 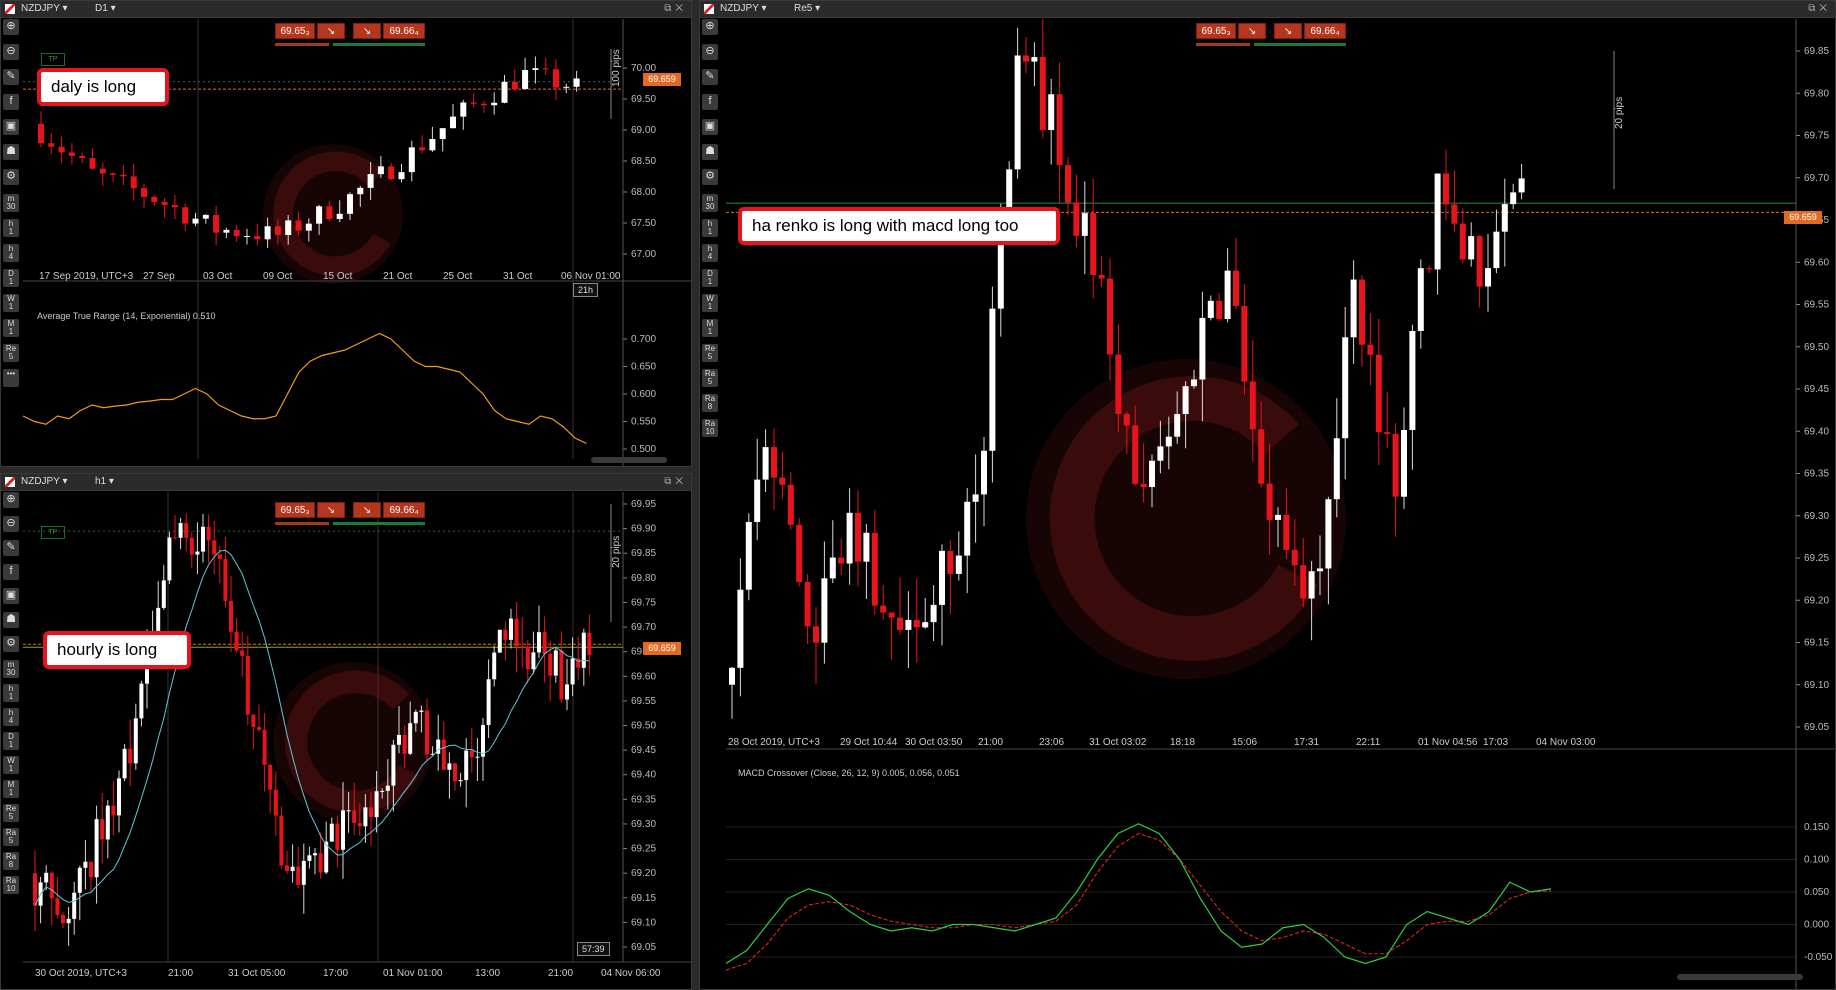 What do you see at coordinates (104, 482) in the screenshot?
I see `timeframe-selector: h1 ▾` at bounding box center [104, 482].